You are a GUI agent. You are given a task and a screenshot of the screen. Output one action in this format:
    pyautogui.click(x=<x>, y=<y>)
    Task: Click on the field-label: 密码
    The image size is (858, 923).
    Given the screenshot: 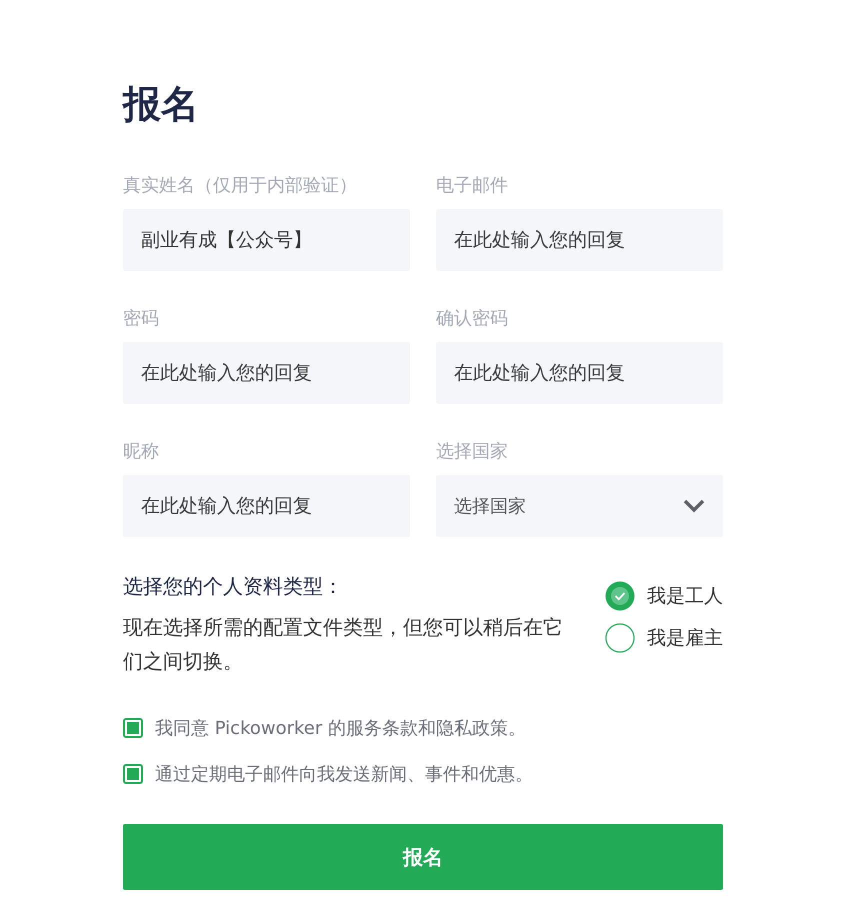 What is the action you would take?
    pyautogui.click(x=141, y=319)
    